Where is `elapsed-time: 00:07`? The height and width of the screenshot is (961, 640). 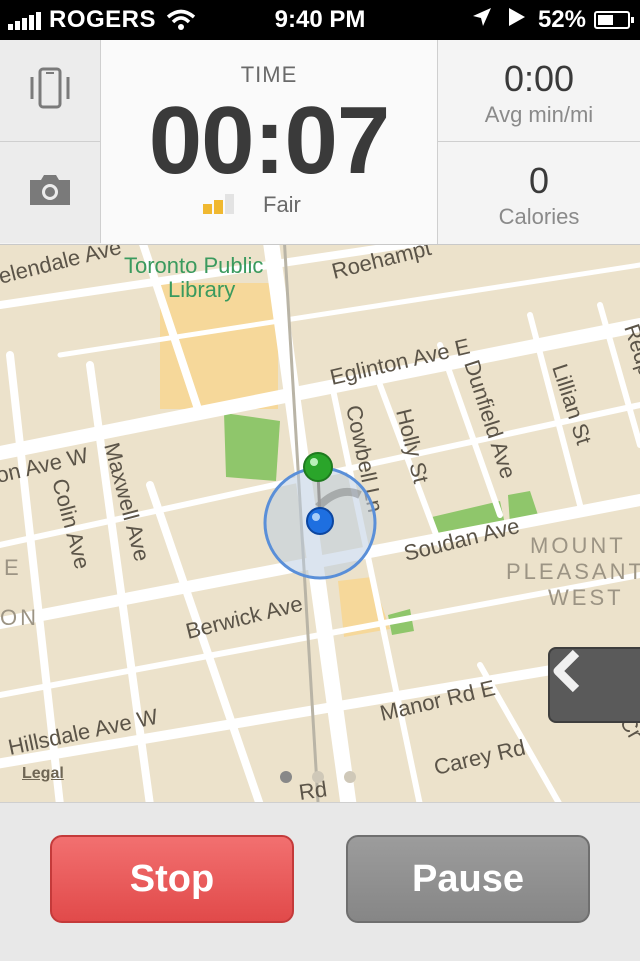
elapsed-time: 00:07 is located at coordinates (269, 140).